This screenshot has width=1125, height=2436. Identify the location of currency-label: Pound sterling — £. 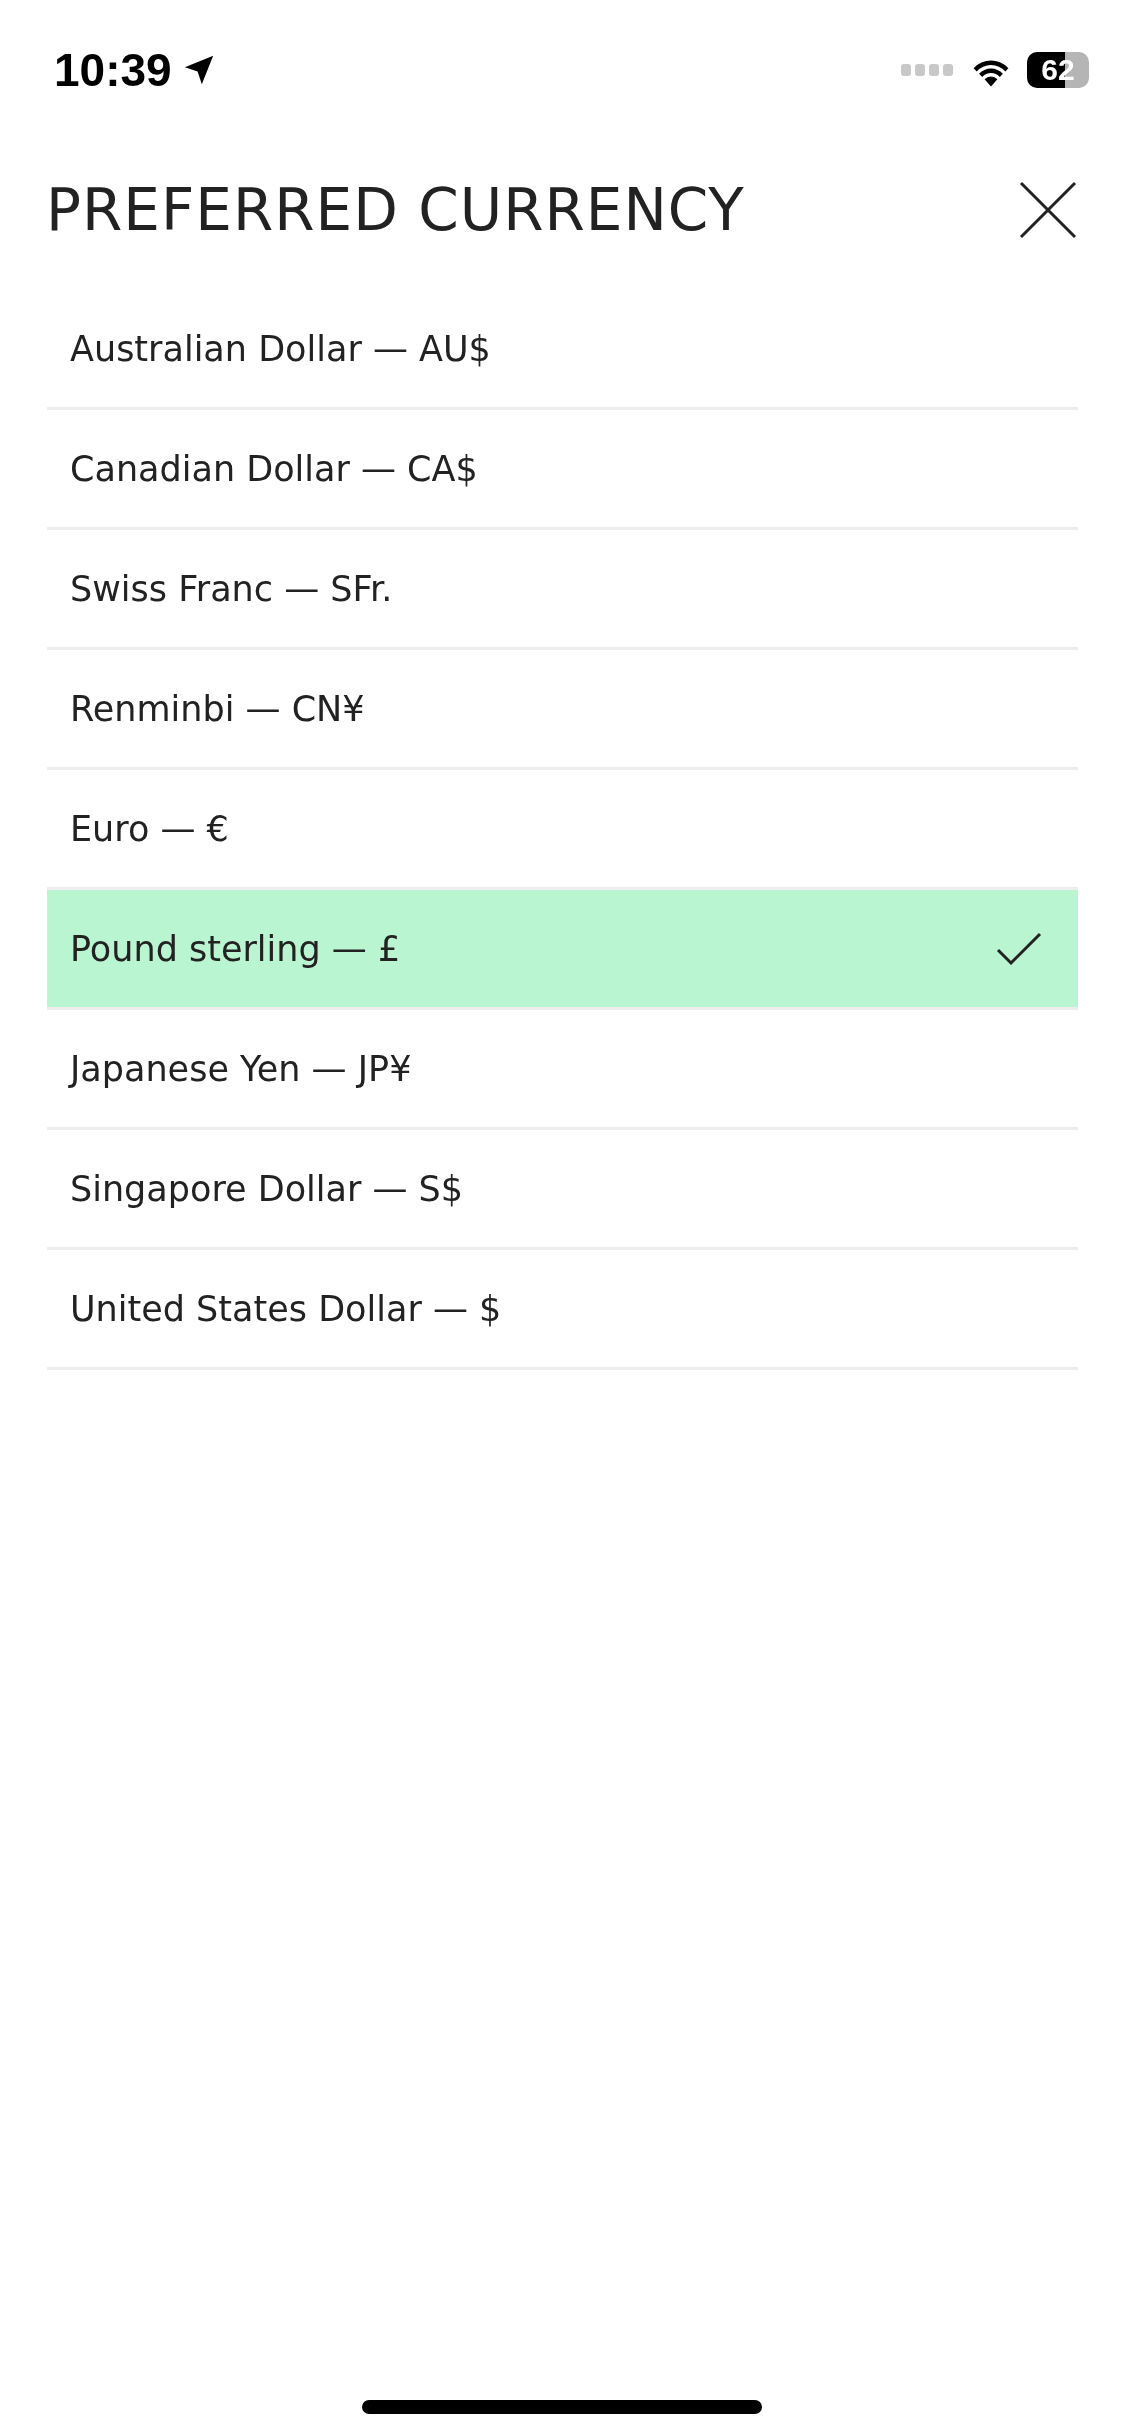
(235, 948).